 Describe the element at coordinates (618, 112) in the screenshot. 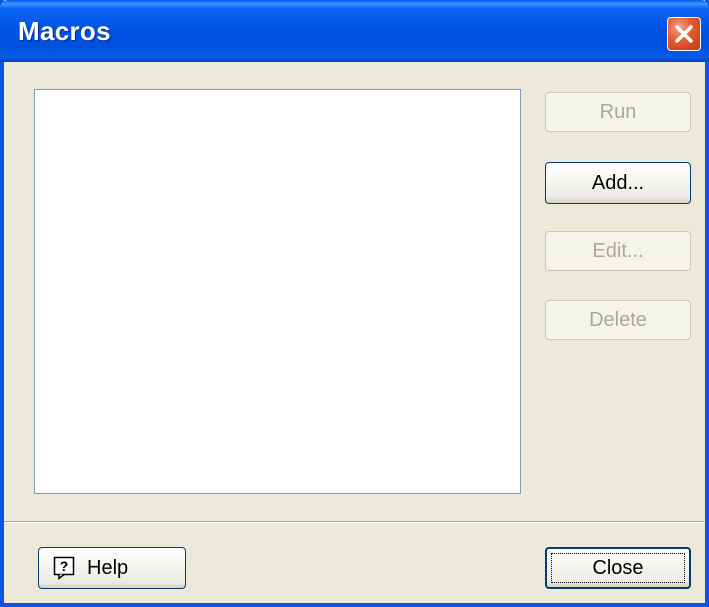

I see `run-button: Run` at that location.